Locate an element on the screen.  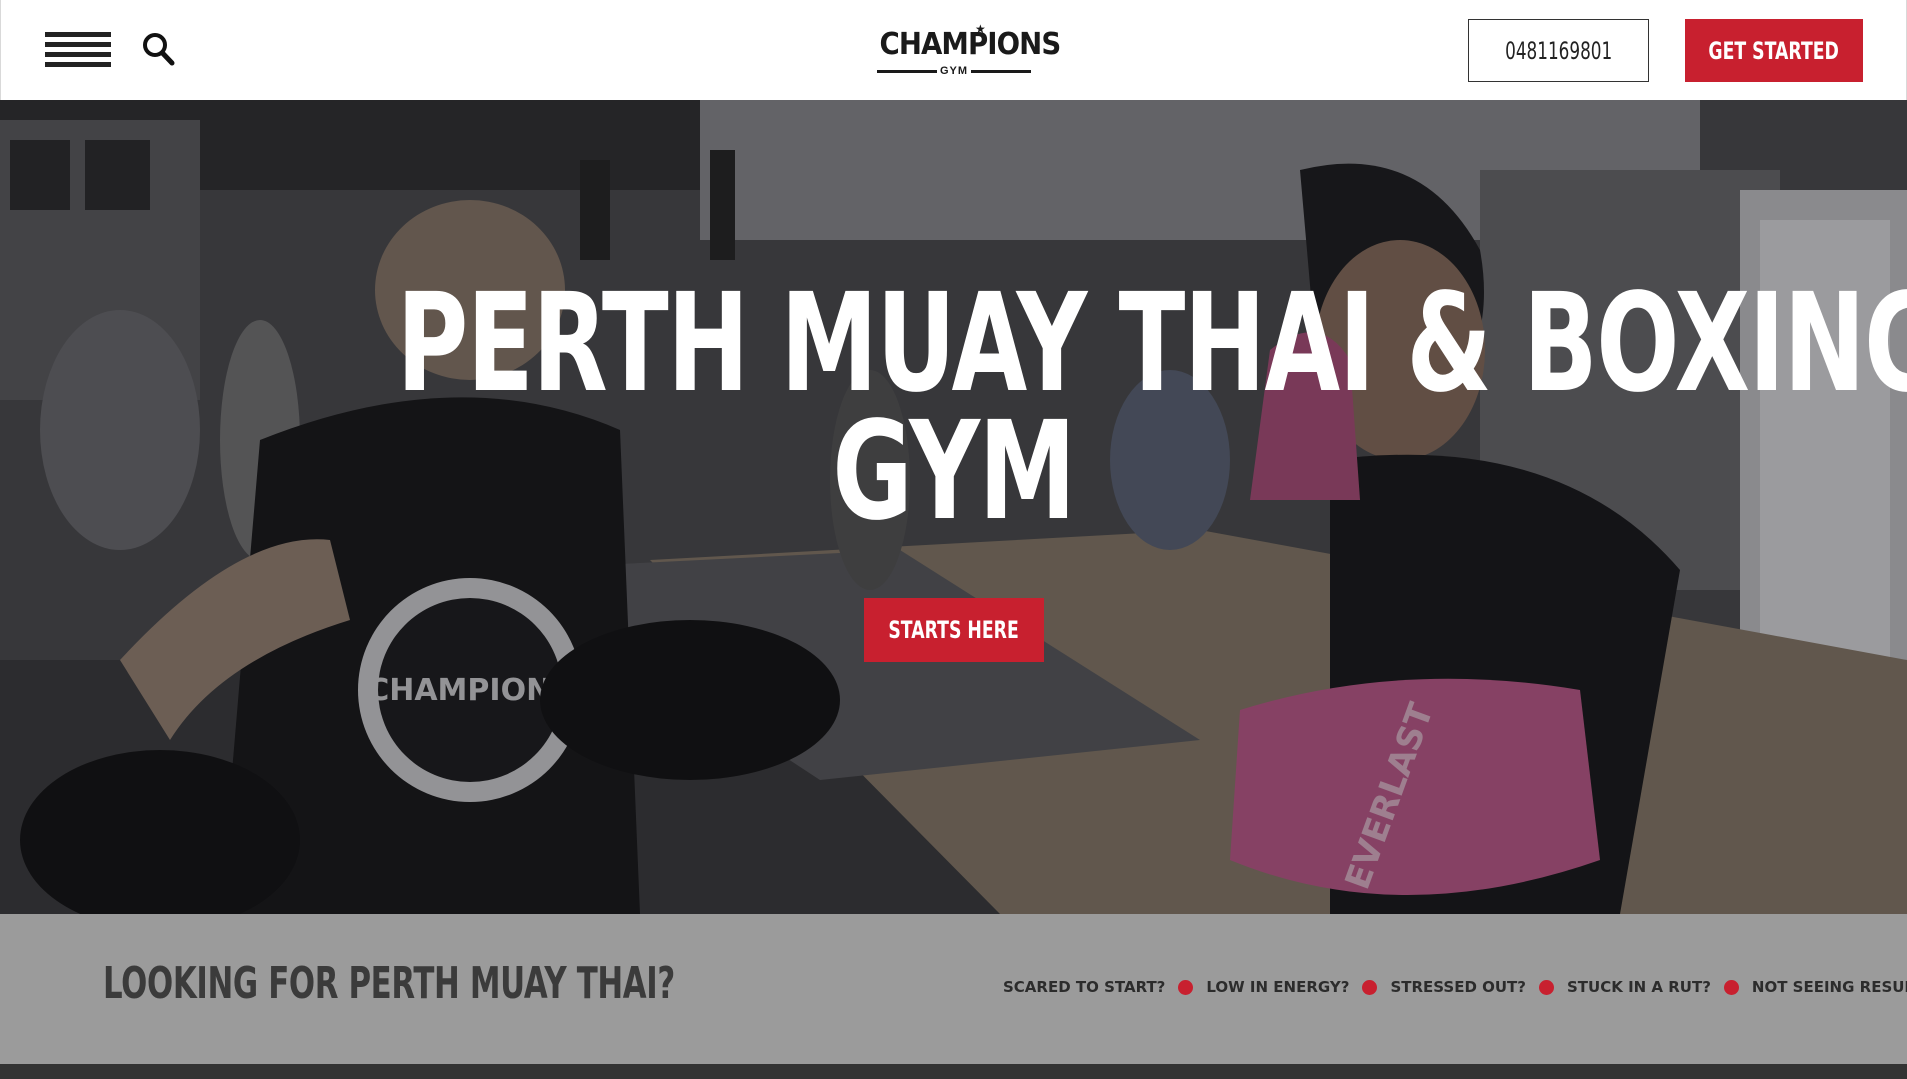
pain-point-label: SCARED TO START? is located at coordinates (1084, 987).